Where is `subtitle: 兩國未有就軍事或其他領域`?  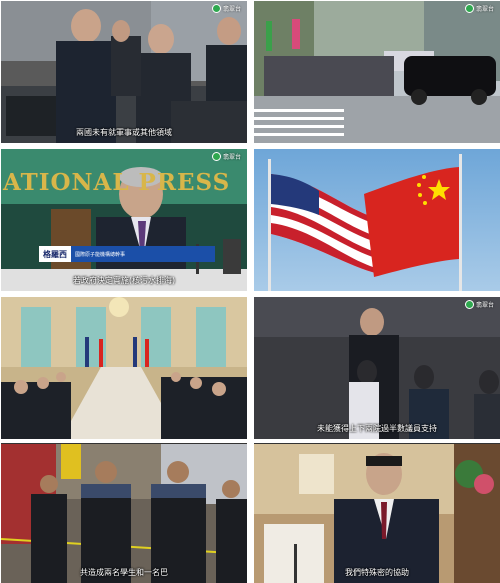 subtitle: 兩國未有就軍事或其他領域 is located at coordinates (124, 132).